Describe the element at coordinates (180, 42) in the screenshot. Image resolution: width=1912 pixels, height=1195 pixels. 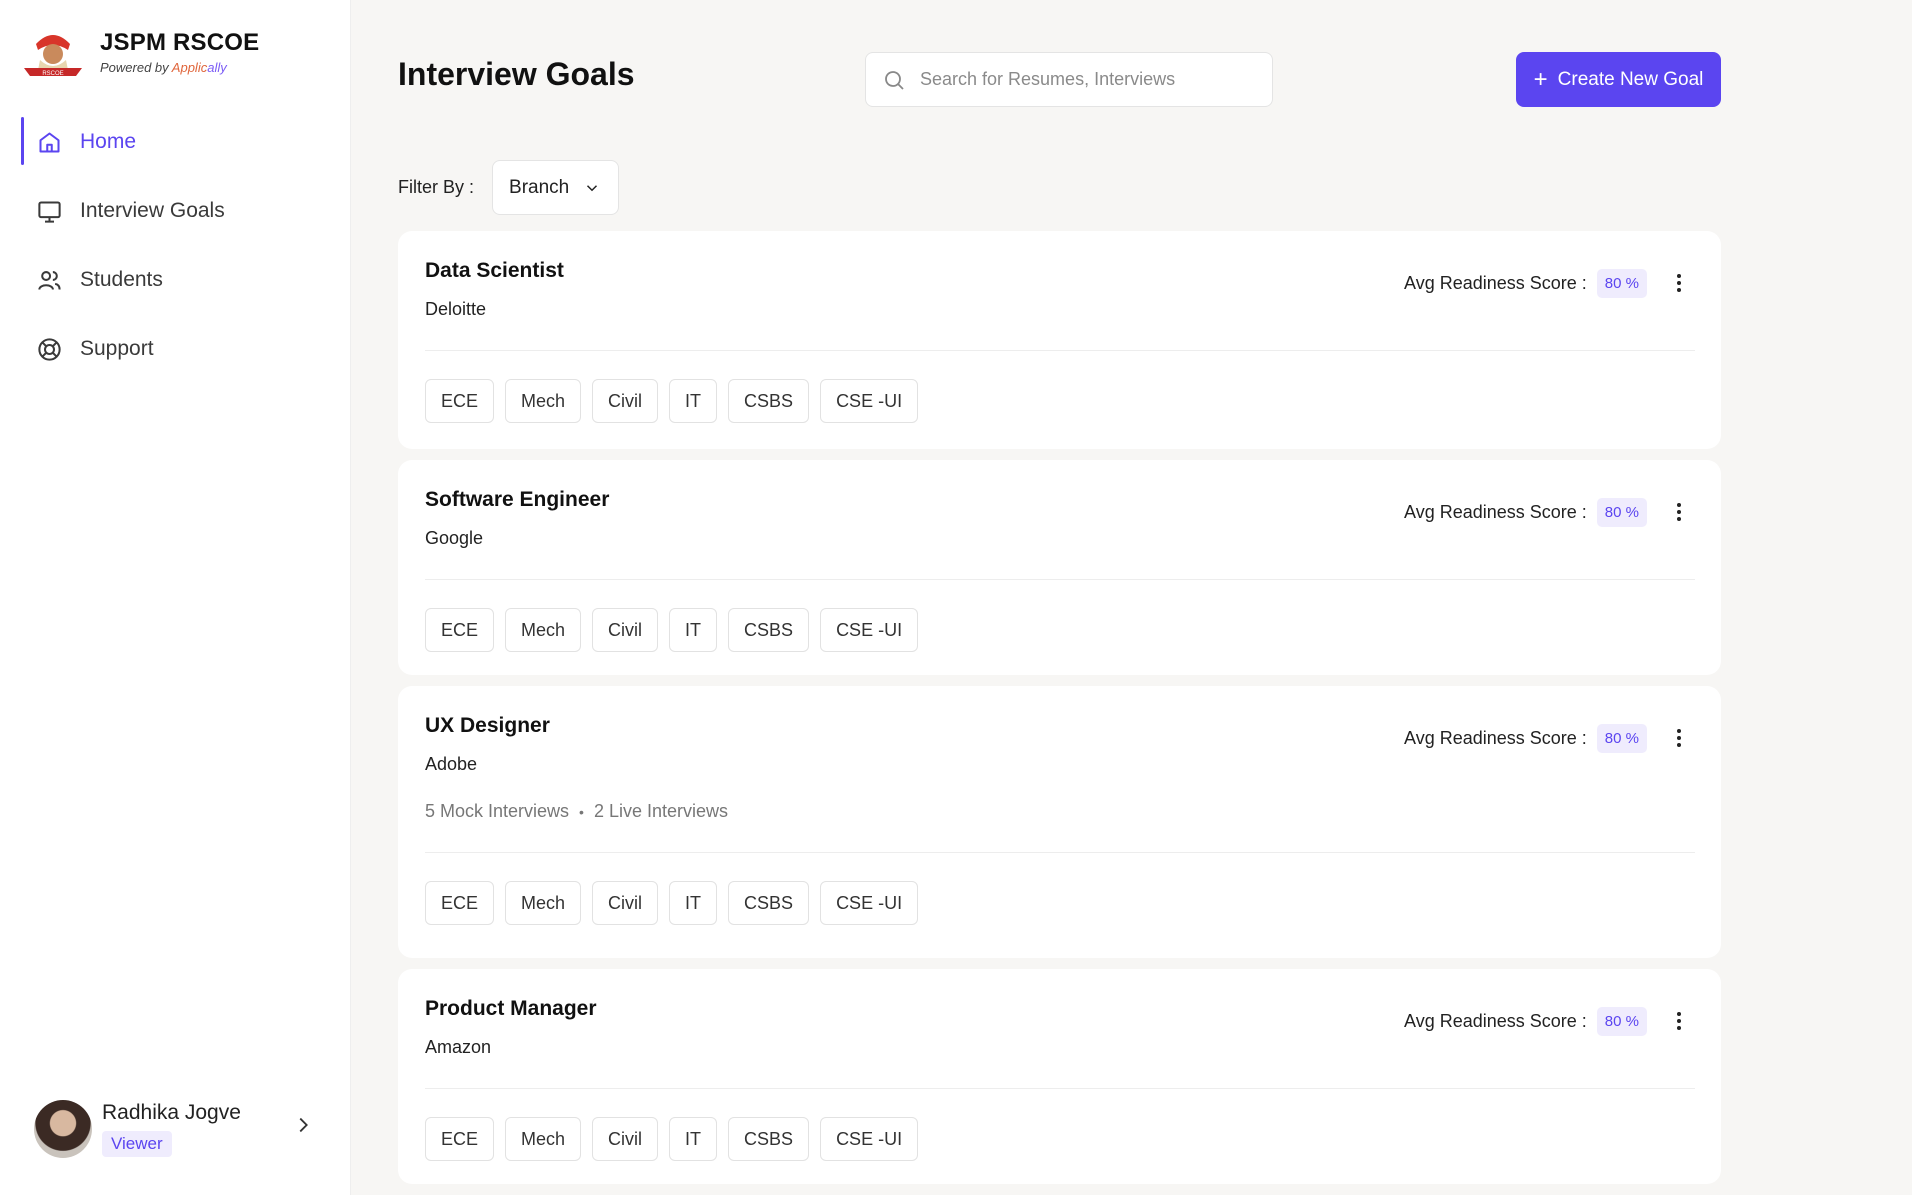
I see `brand-name: JSPM RSCOE` at that location.